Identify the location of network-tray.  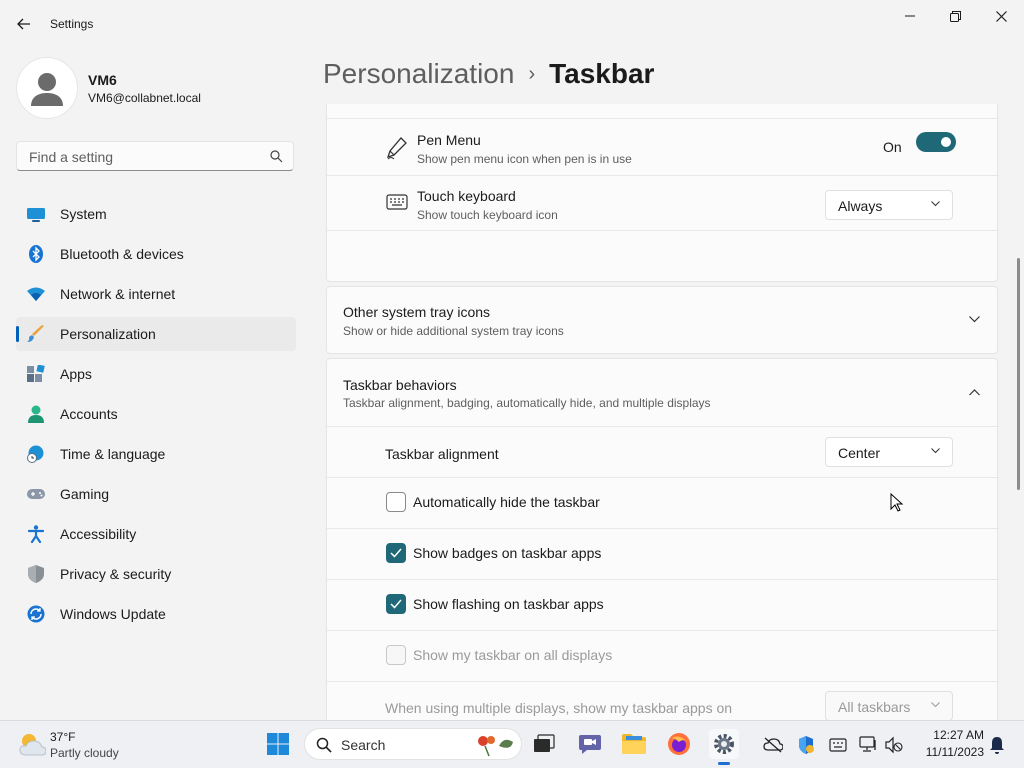
(869, 745).